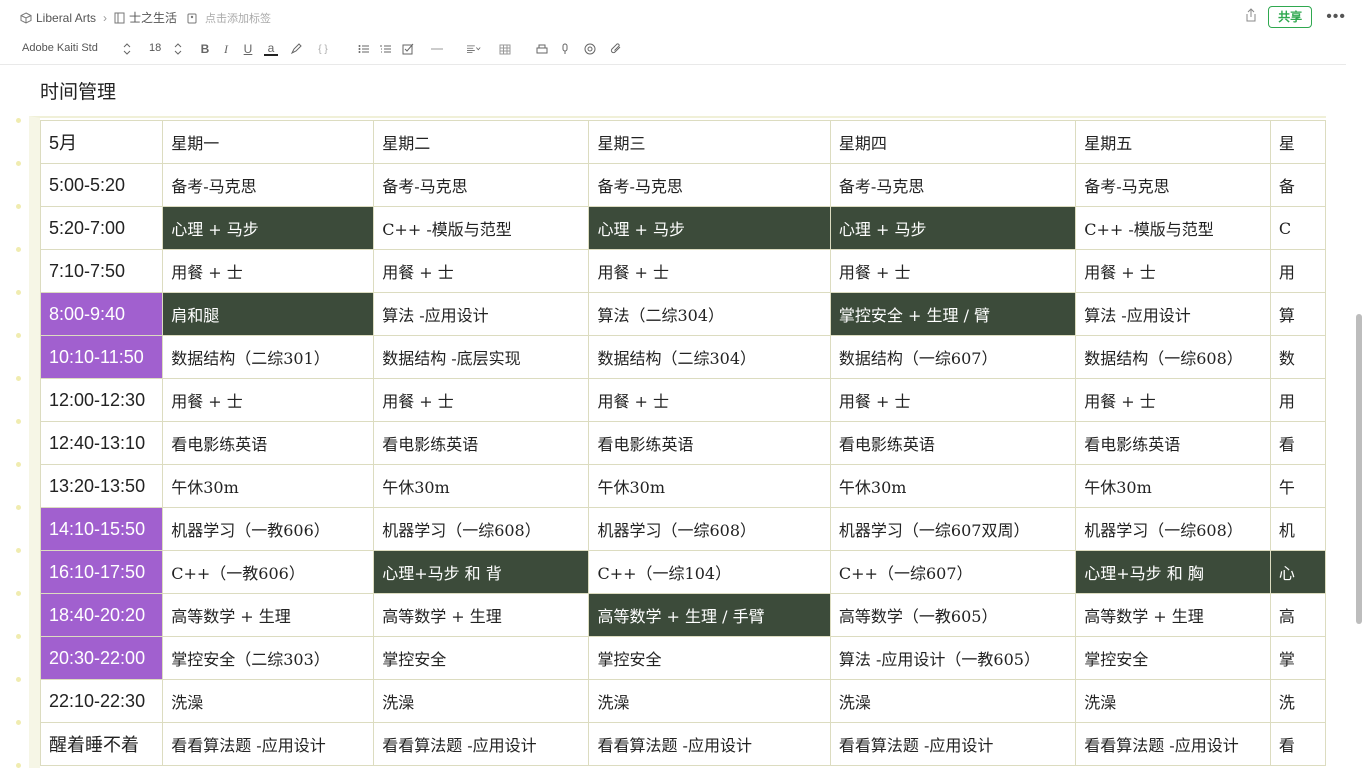 This screenshot has width=1366, height=768. What do you see at coordinates (709, 357) in the screenshot?
I see `schedule-cell: 数据结构（二综304）` at bounding box center [709, 357].